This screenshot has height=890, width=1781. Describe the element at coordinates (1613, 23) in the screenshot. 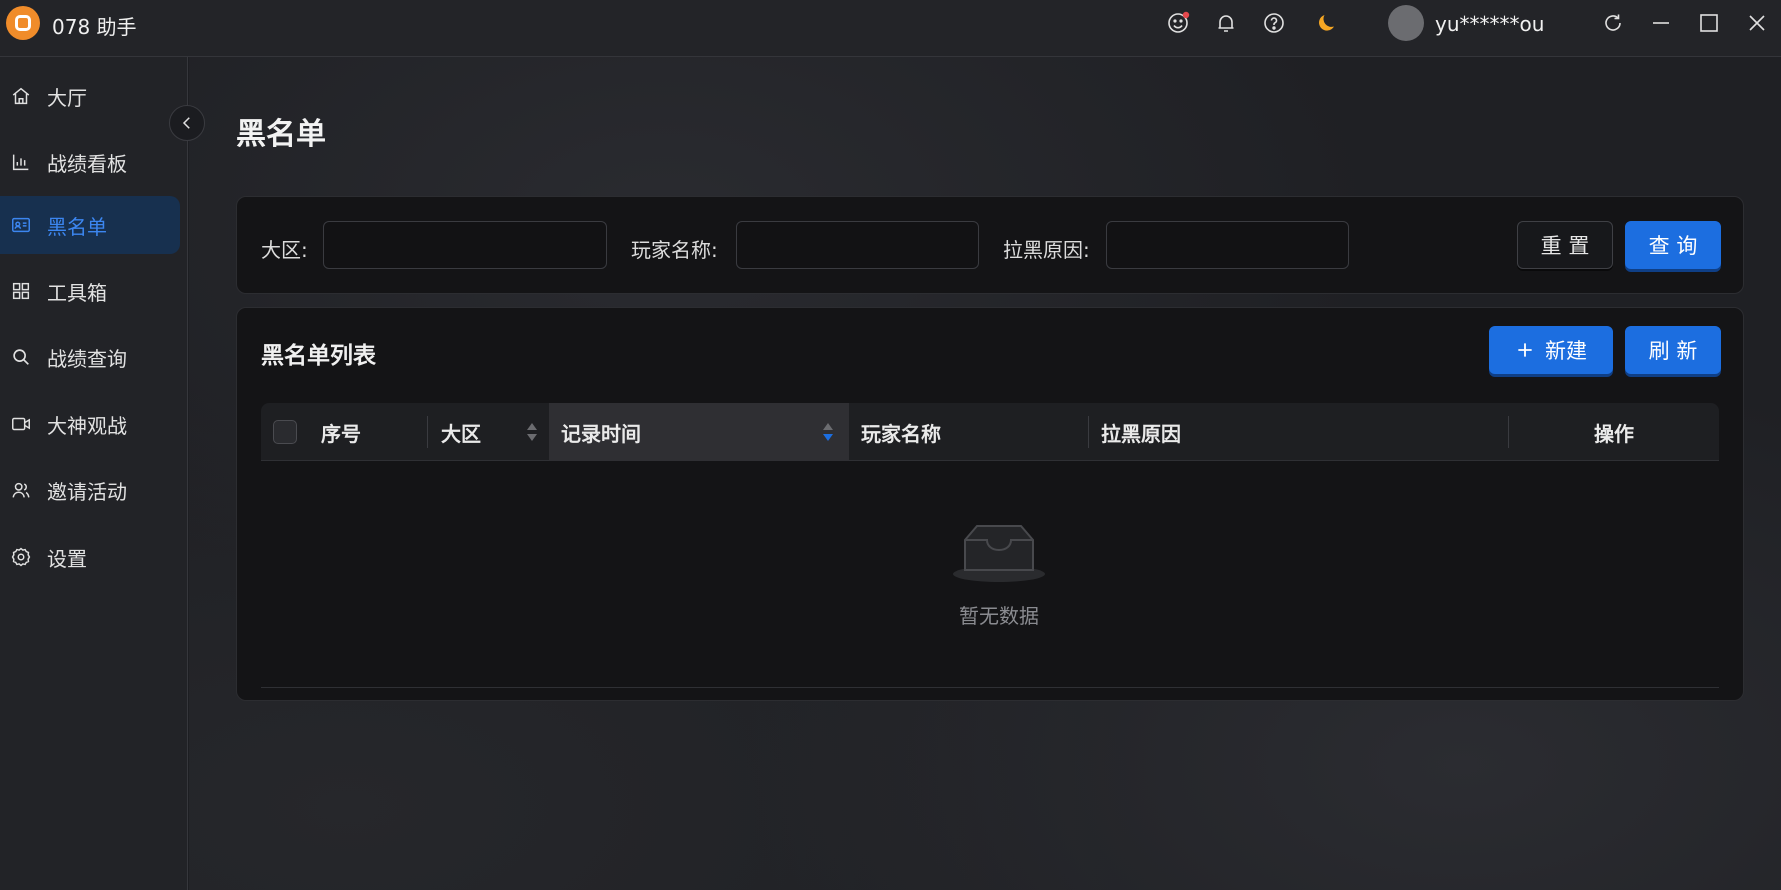

I see `refresh-icon` at that location.